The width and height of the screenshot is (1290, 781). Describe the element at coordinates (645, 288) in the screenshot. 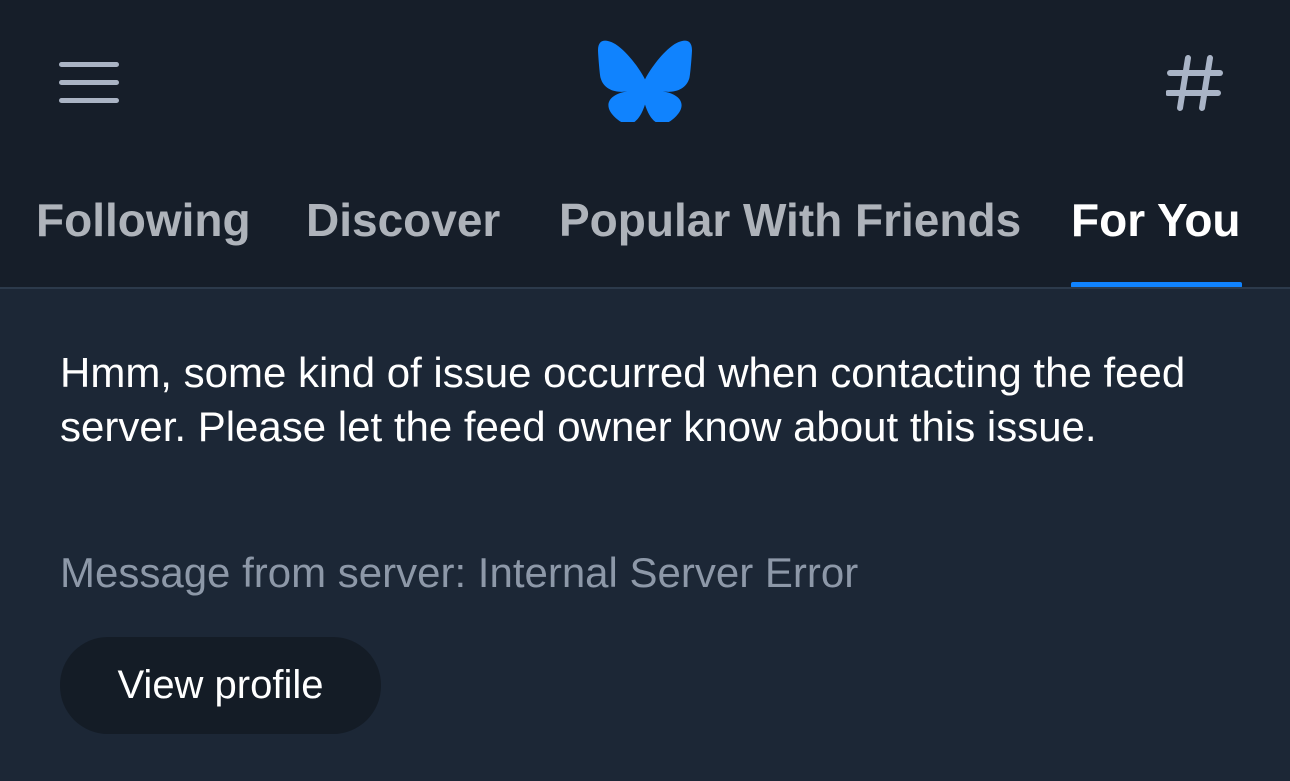

I see `header-divider` at that location.